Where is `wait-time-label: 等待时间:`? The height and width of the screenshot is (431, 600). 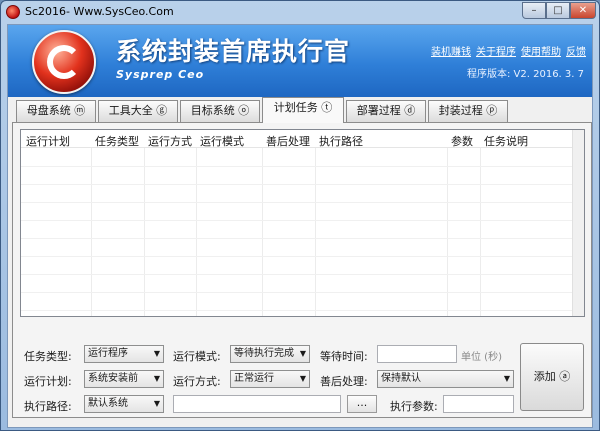 wait-time-label: 等待时间: is located at coordinates (344, 356).